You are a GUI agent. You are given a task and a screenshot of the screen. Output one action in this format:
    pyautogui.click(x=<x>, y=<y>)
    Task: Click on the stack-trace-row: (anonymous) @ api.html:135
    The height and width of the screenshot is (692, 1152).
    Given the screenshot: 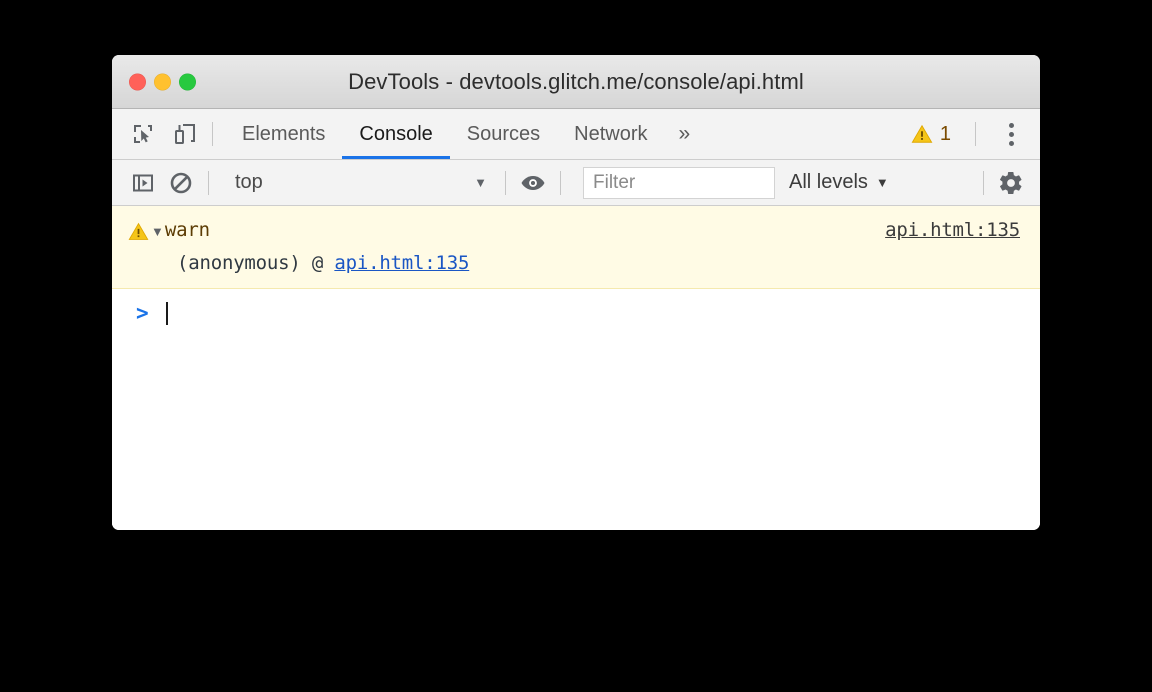 What is the action you would take?
    pyautogui.click(x=576, y=263)
    